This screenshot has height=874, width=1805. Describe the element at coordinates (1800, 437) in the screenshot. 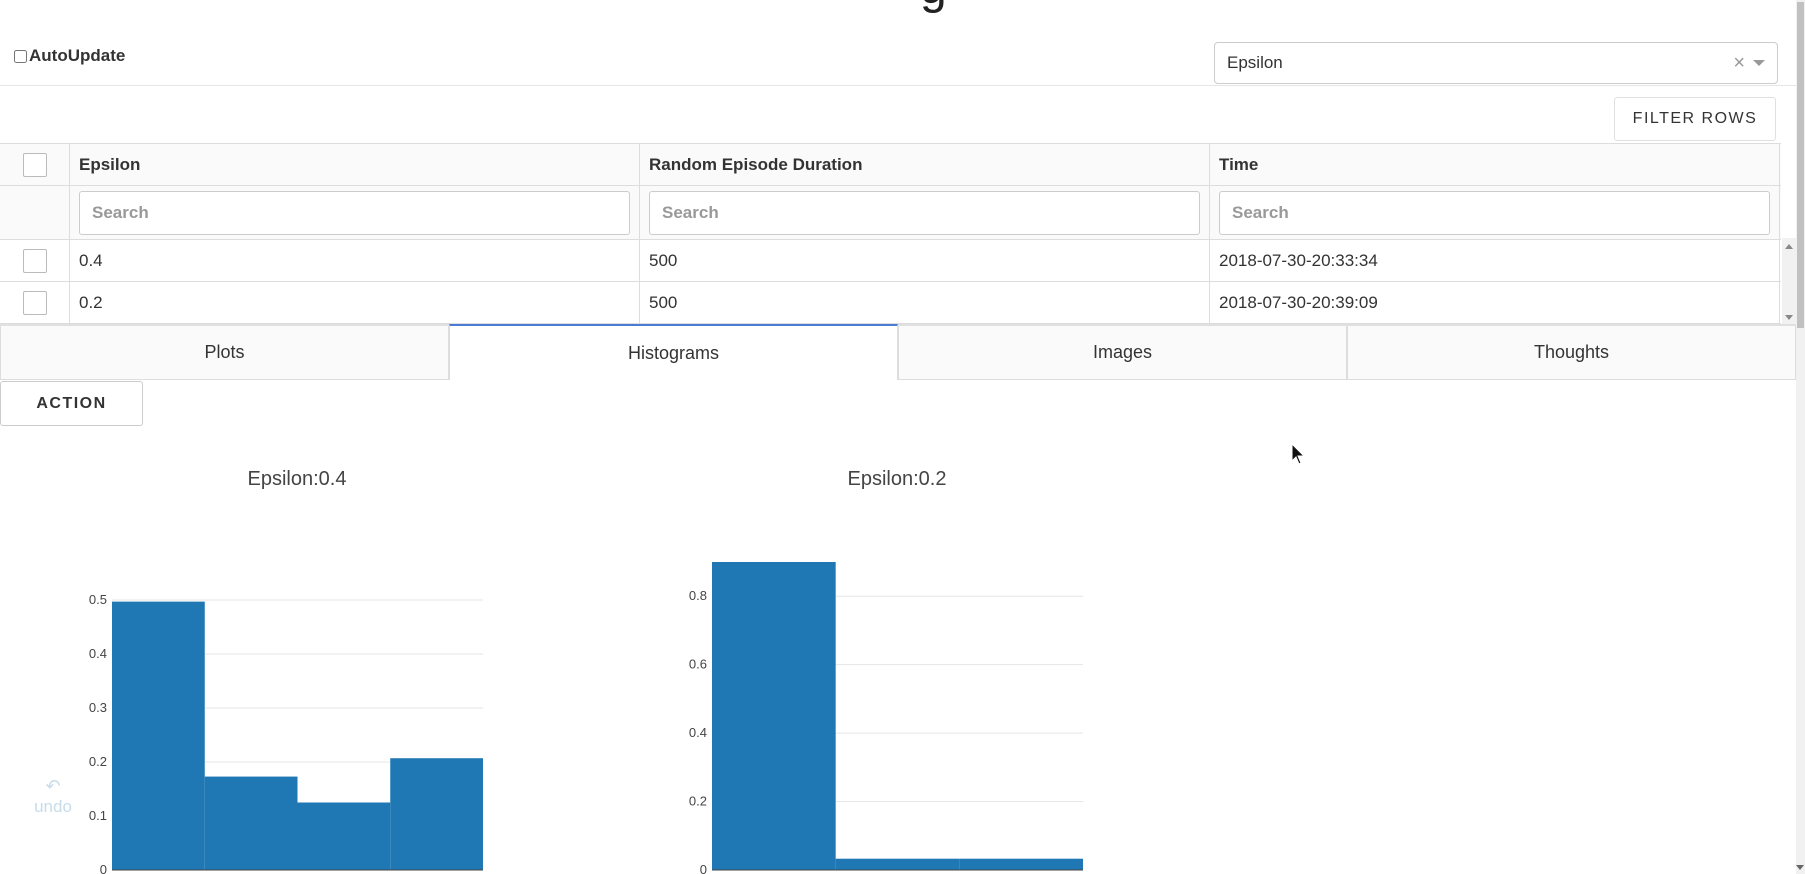

I see `page-scrollbar` at that location.